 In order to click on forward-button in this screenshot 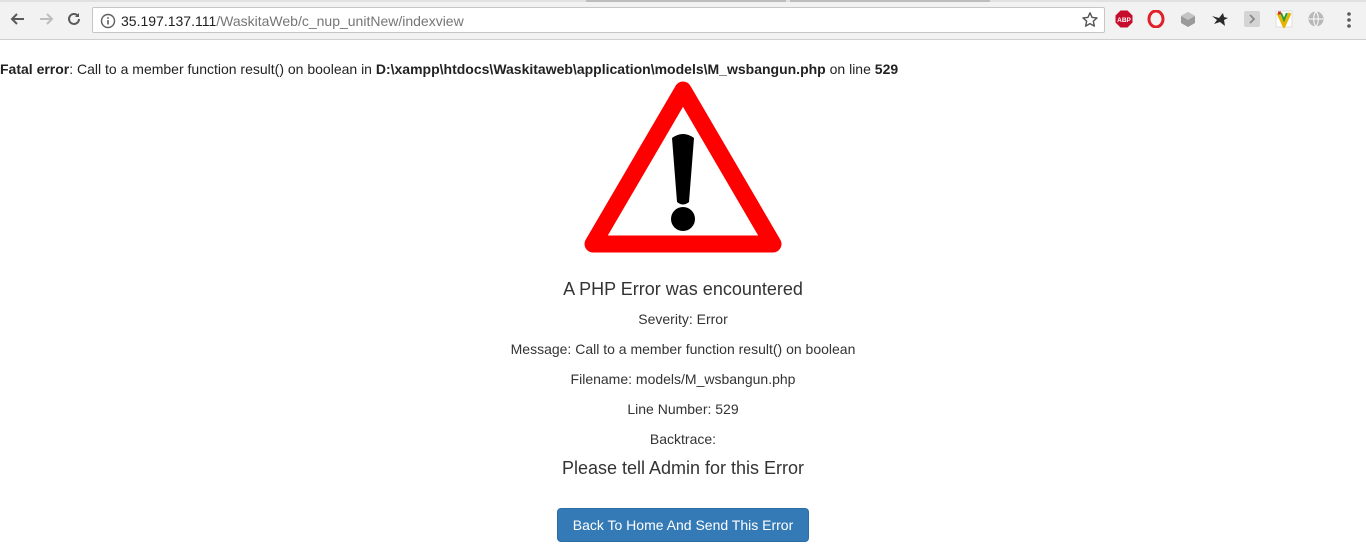, I will do `click(46, 19)`.